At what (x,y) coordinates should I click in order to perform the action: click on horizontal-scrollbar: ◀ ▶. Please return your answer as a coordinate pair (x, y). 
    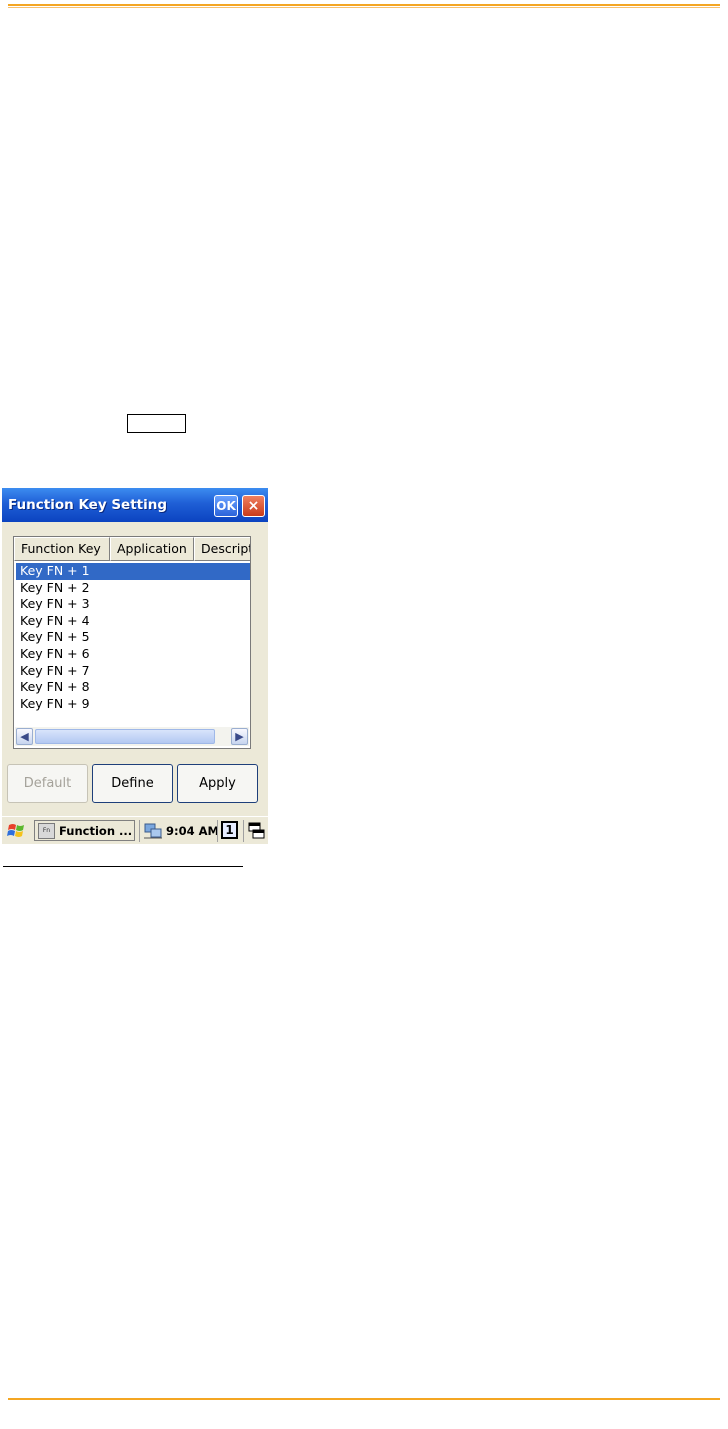
    Looking at the image, I should click on (132, 736).